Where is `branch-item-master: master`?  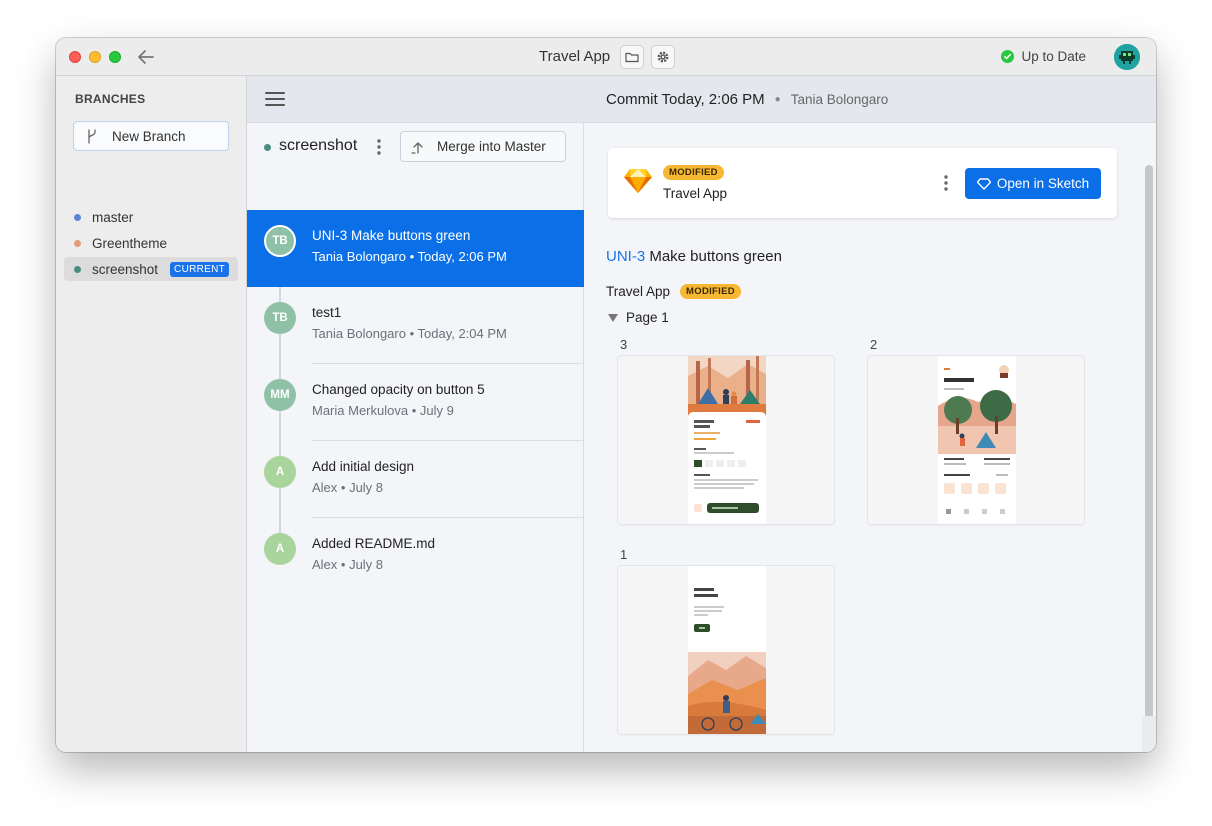
branch-item-master: master is located at coordinates (151, 217).